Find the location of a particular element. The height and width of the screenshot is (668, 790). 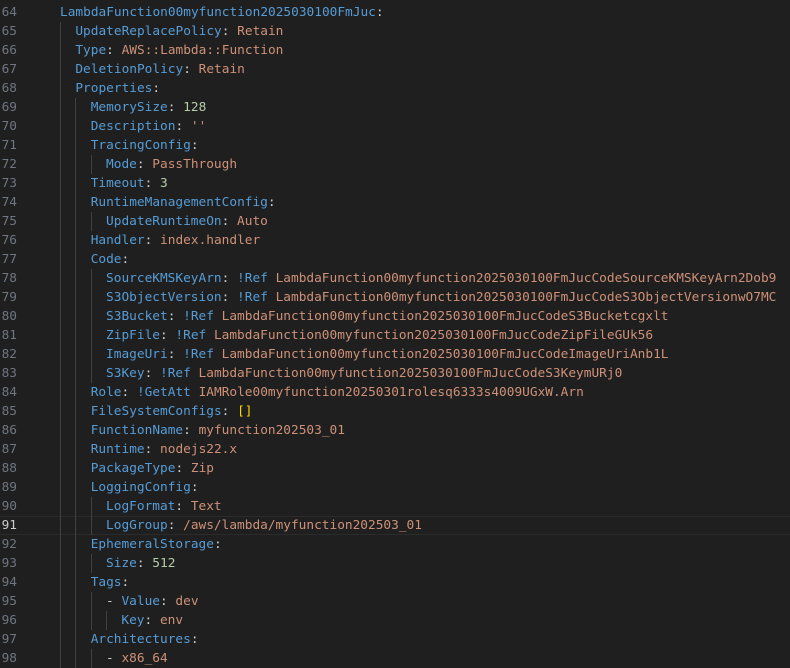

code-line: 73 Timeout: 3 is located at coordinates (395, 183).